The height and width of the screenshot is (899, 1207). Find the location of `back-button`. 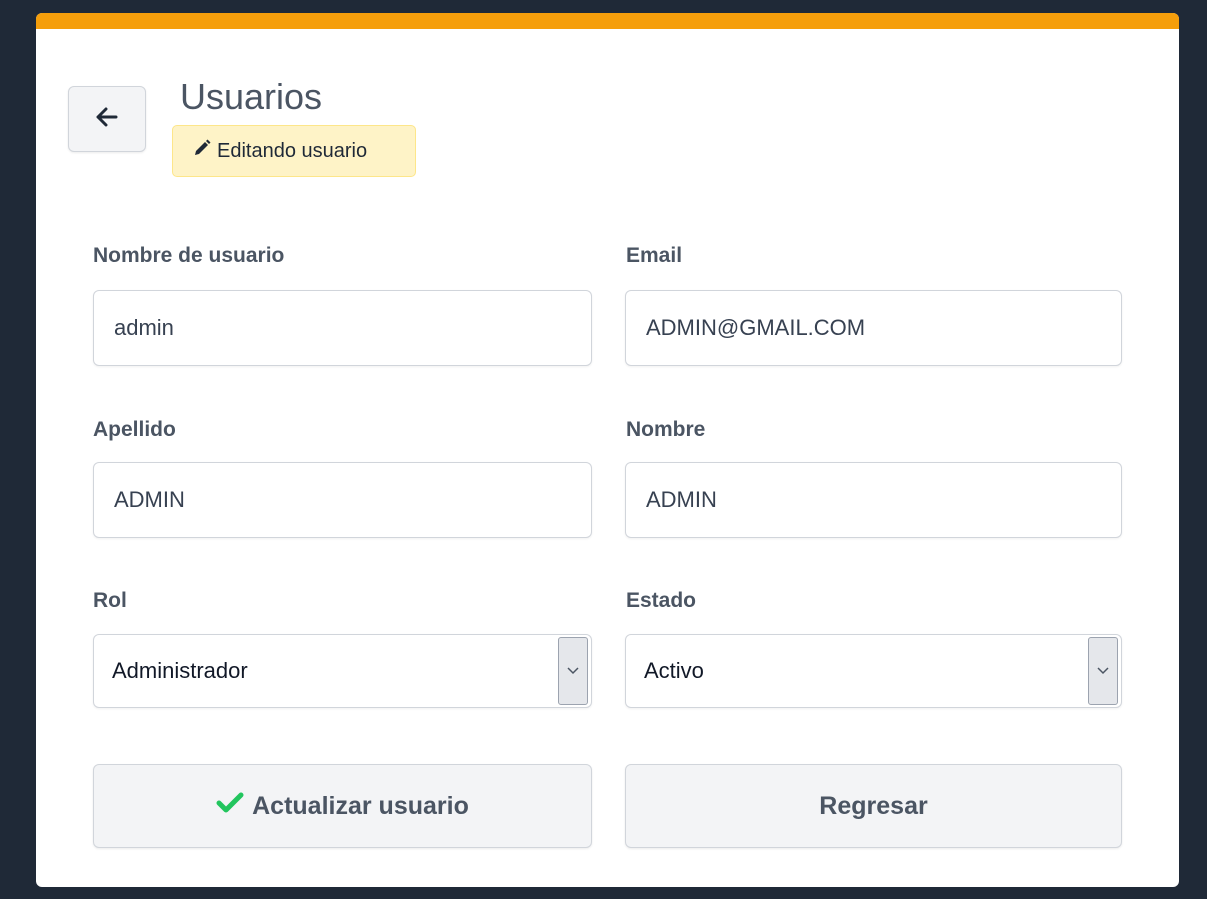

back-button is located at coordinates (107, 119).